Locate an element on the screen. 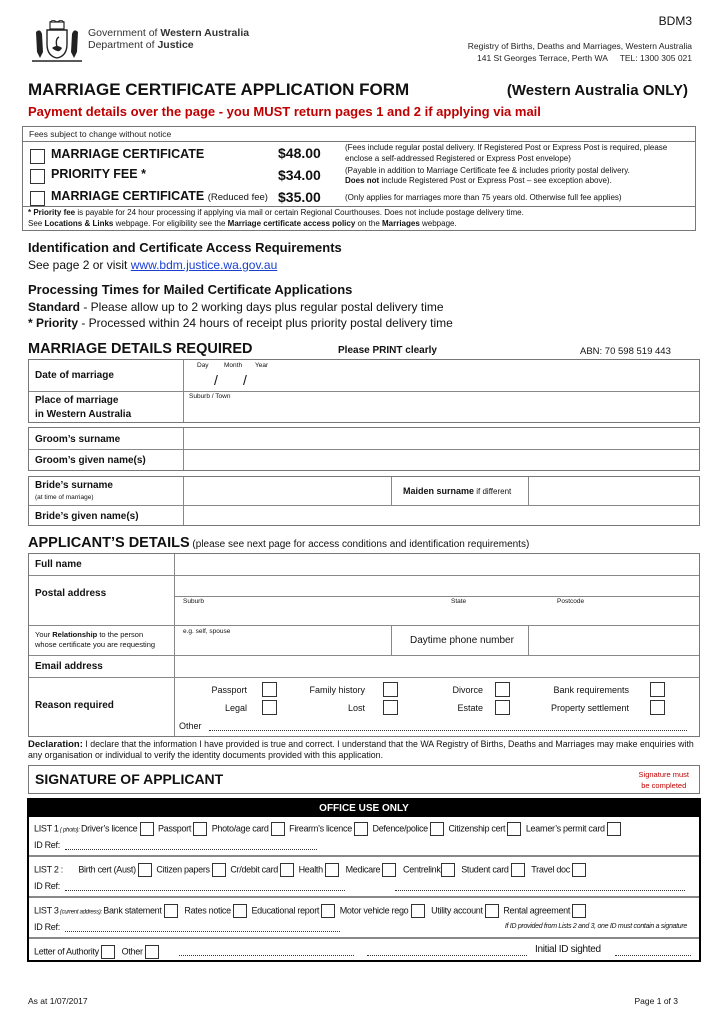  scope-title: (Western Australia ONLY) is located at coordinates (597, 90).